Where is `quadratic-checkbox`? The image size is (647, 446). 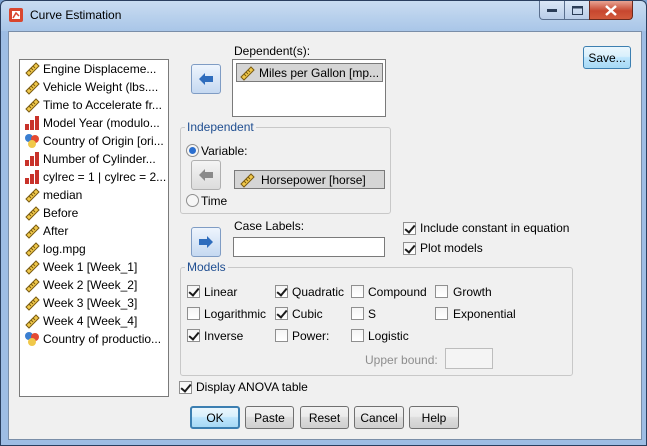 quadratic-checkbox is located at coordinates (281, 291).